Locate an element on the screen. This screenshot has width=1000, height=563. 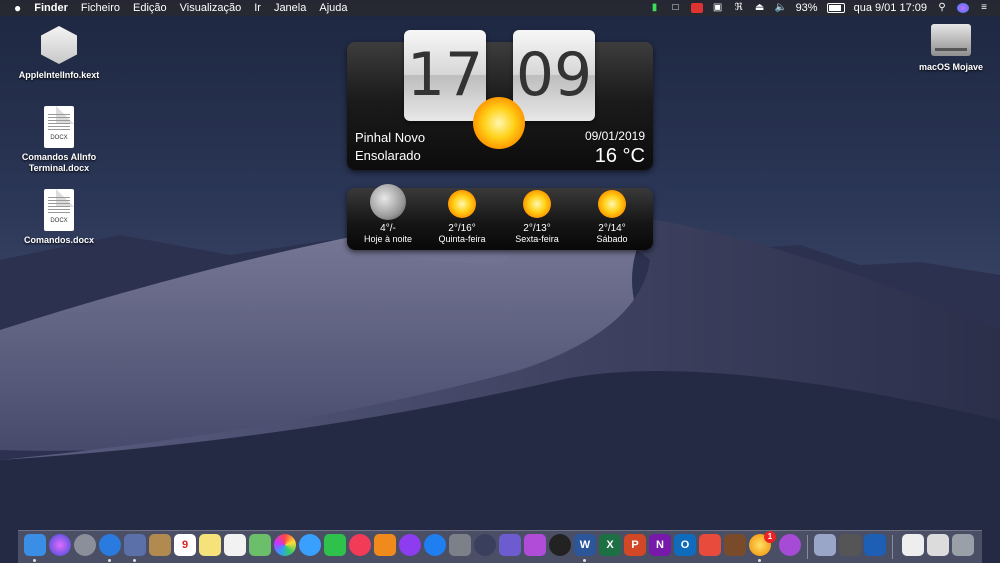
forecast-temp: 4°/- is located at coordinates (388, 228).